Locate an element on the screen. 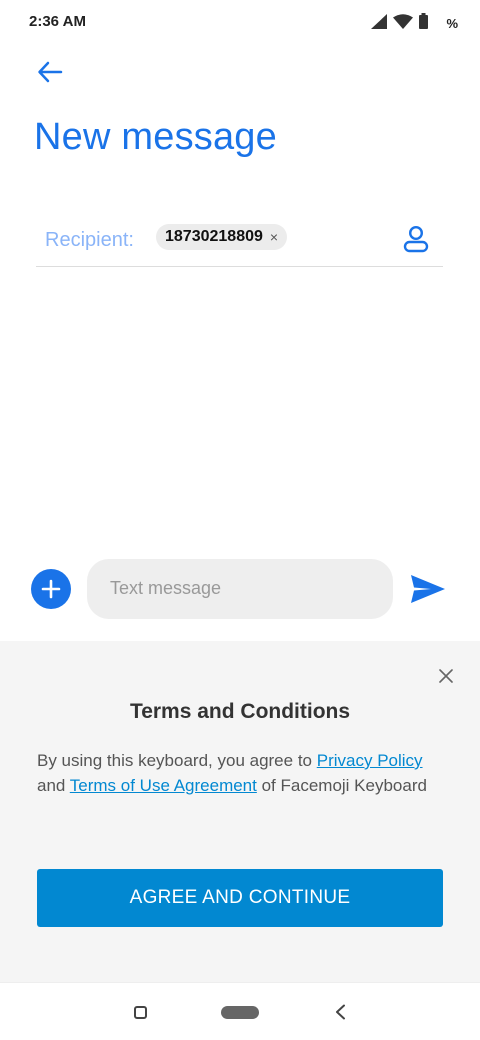 This screenshot has height=1040, width=480. add-attachment-button is located at coordinates (51, 589).